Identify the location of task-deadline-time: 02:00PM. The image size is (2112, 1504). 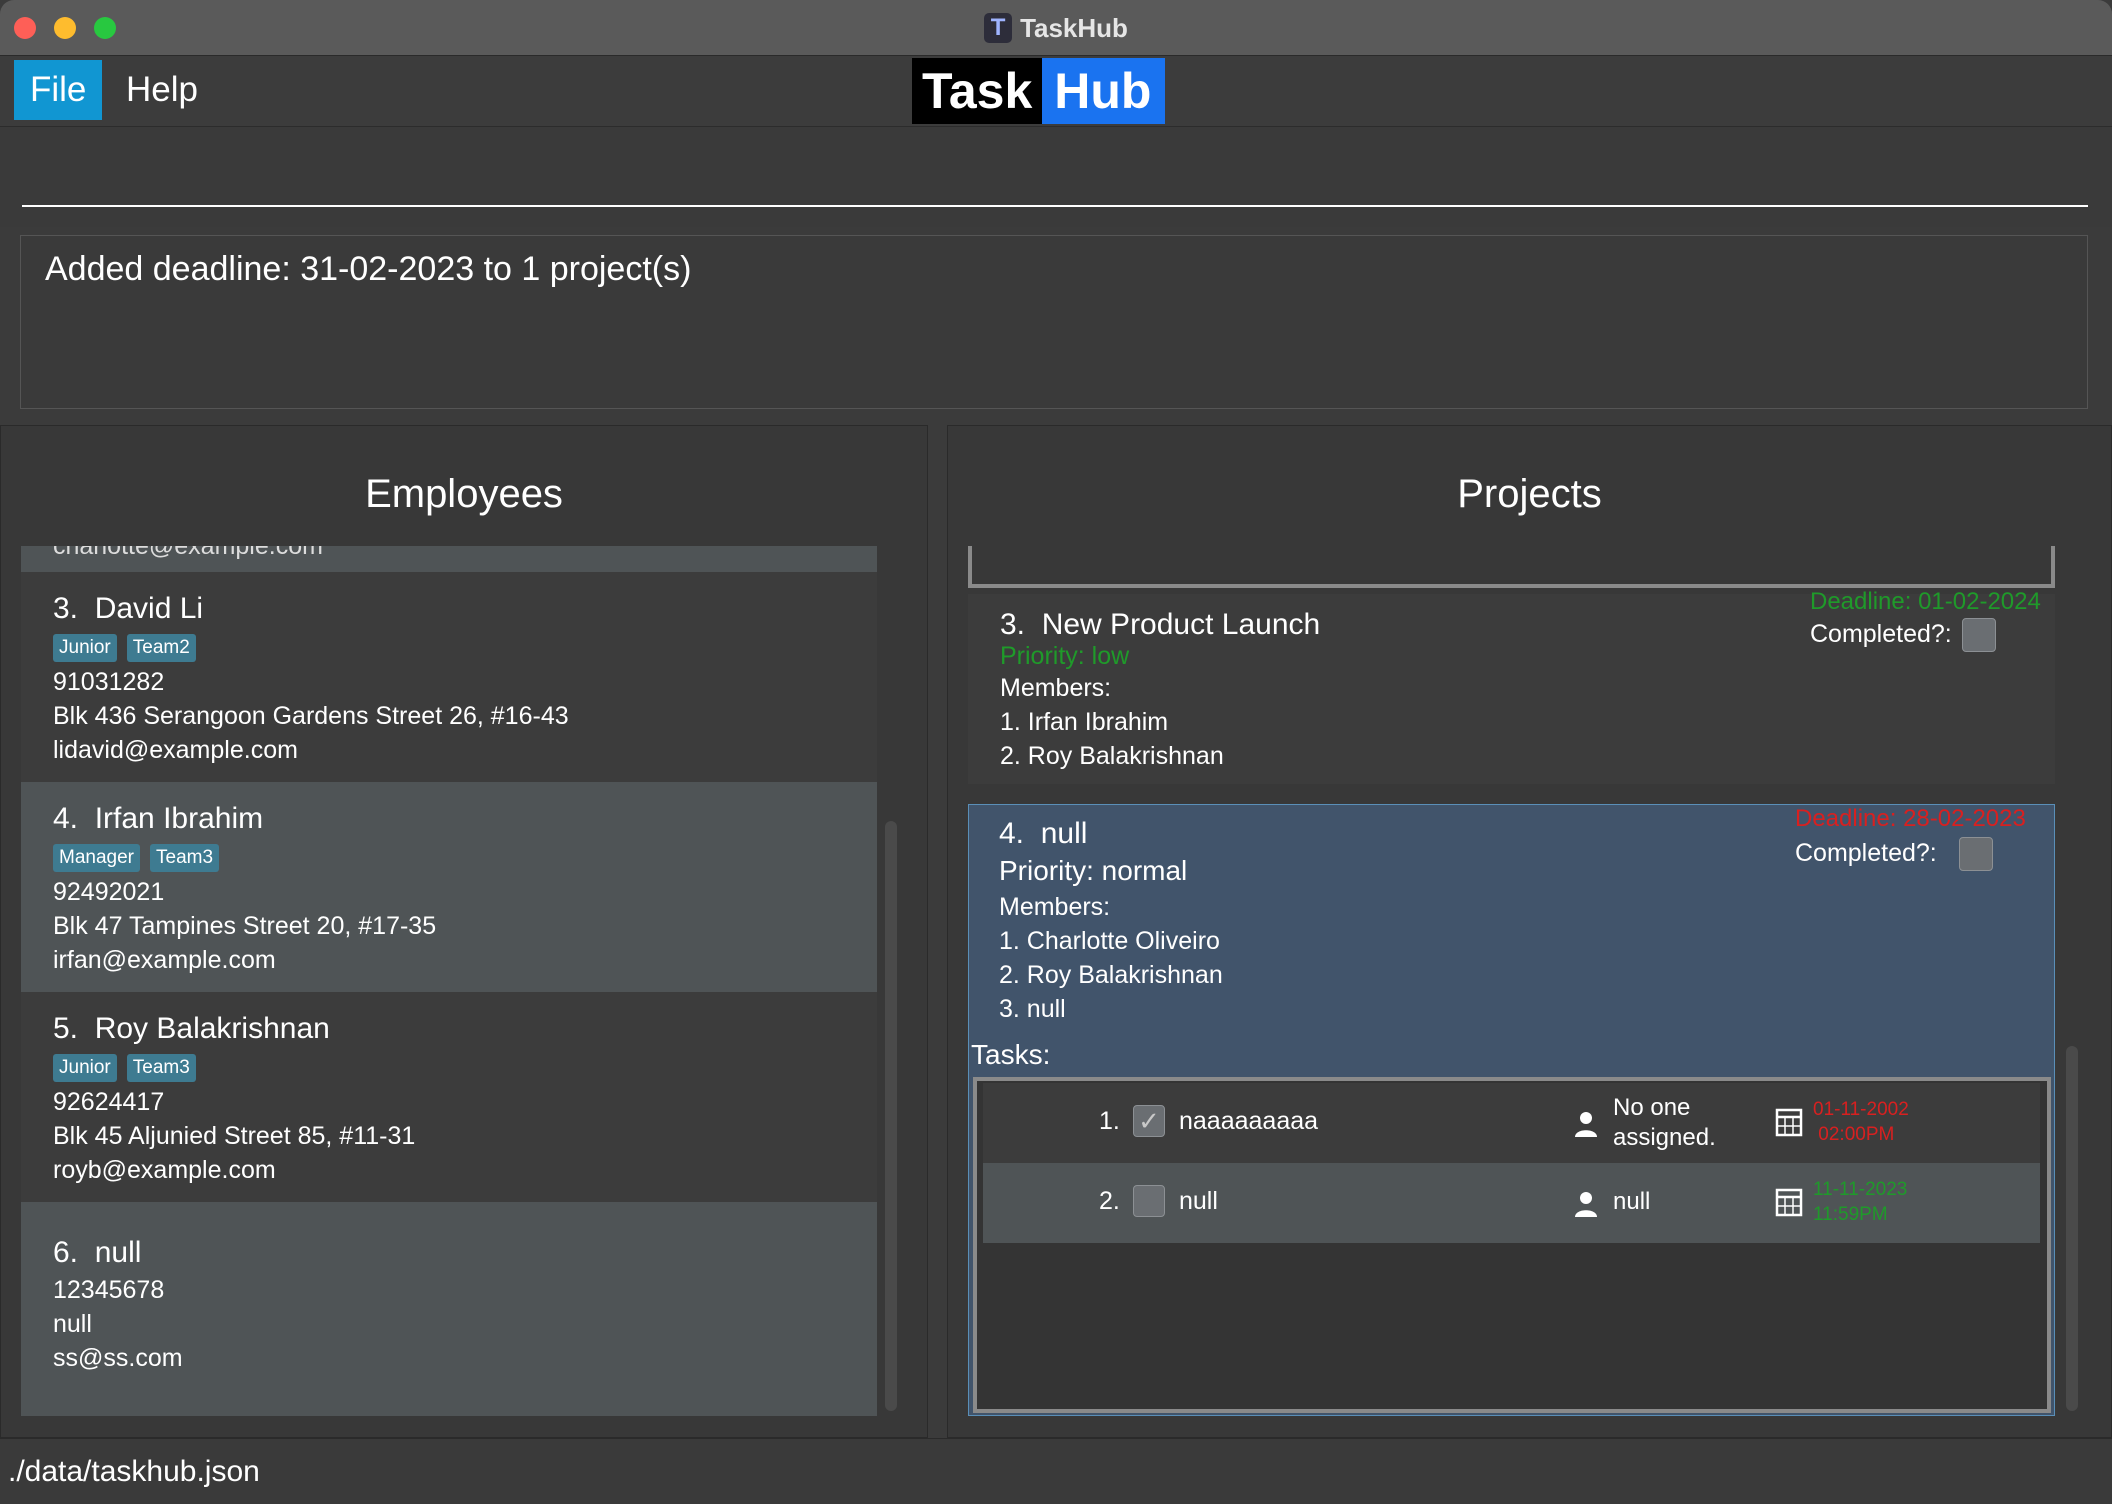
(1856, 1134).